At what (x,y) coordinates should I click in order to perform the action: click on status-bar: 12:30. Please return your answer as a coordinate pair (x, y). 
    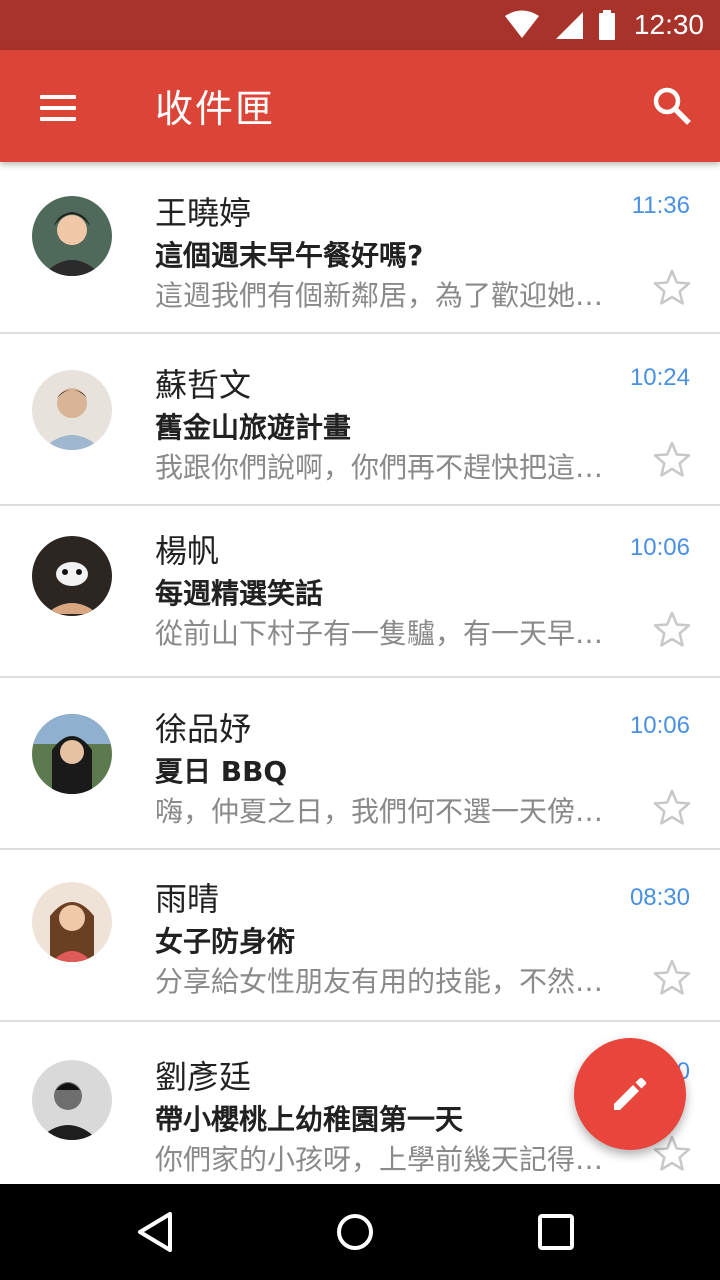
    Looking at the image, I should click on (360, 25).